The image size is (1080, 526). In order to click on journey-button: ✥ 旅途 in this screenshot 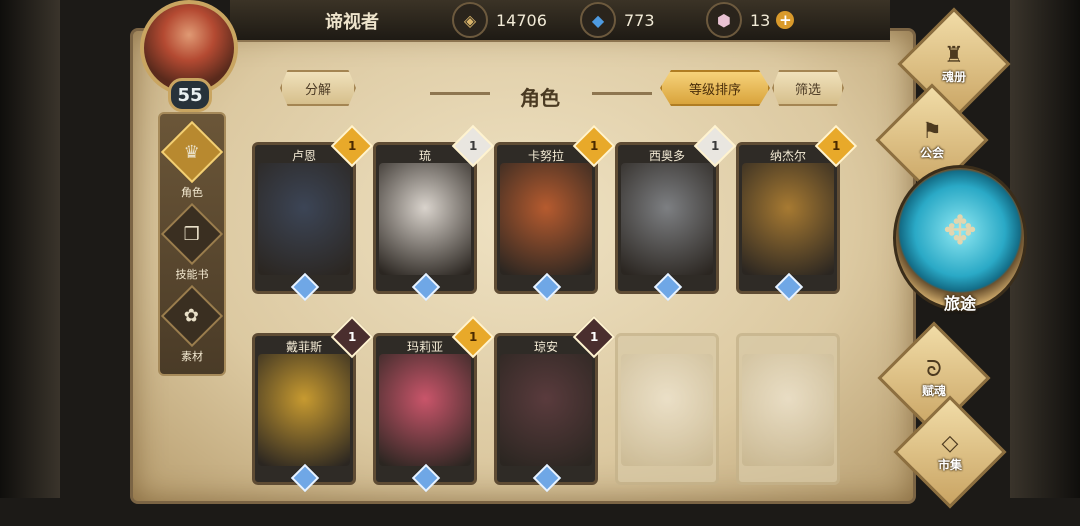, I will do `click(960, 239)`.